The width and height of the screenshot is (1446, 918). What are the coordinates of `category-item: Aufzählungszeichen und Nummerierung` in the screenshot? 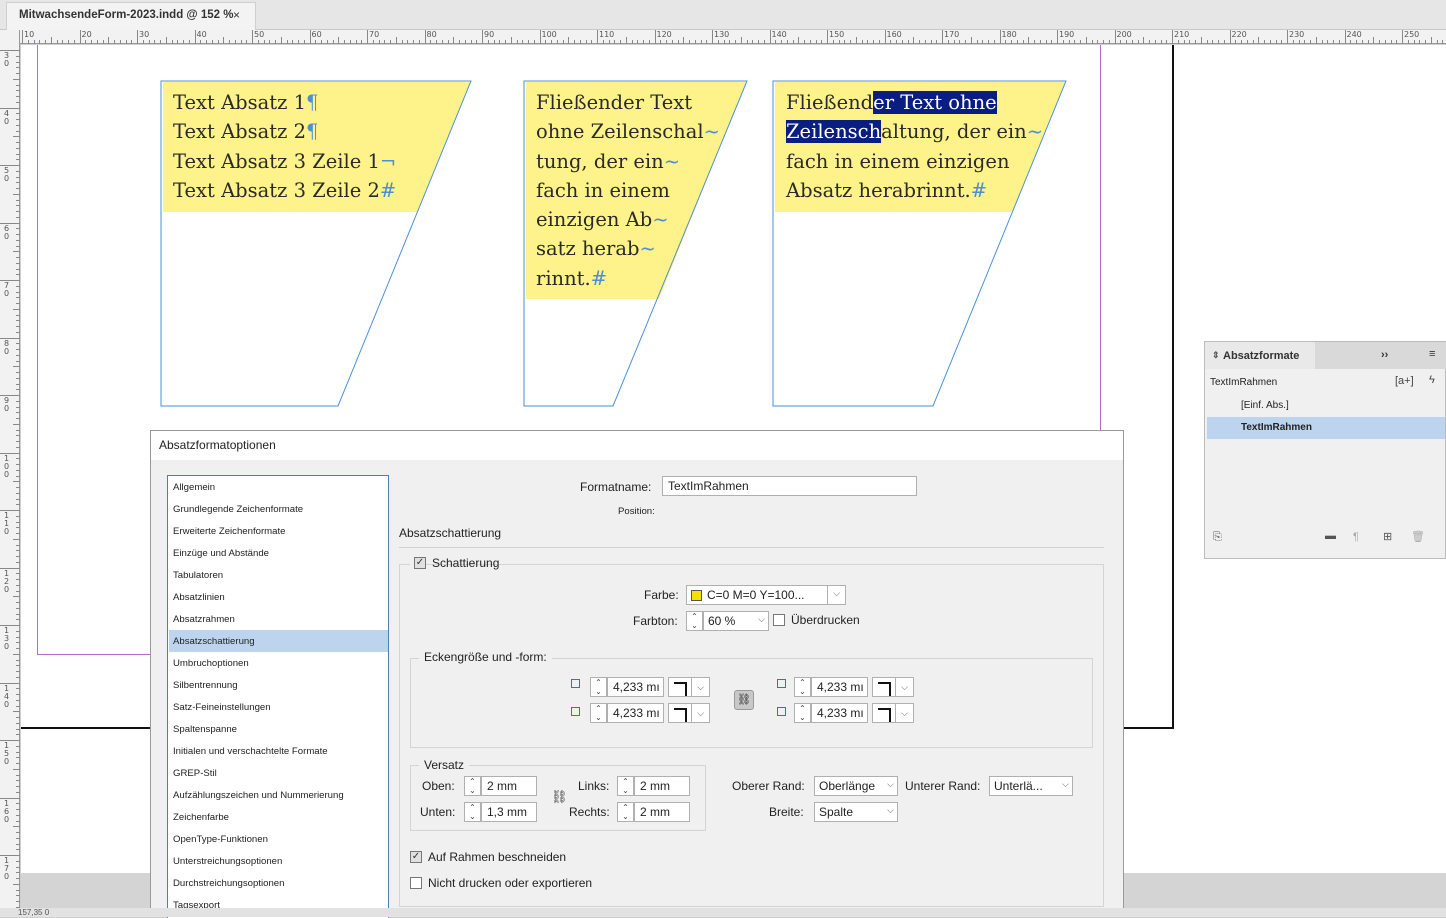 It's located at (278, 795).